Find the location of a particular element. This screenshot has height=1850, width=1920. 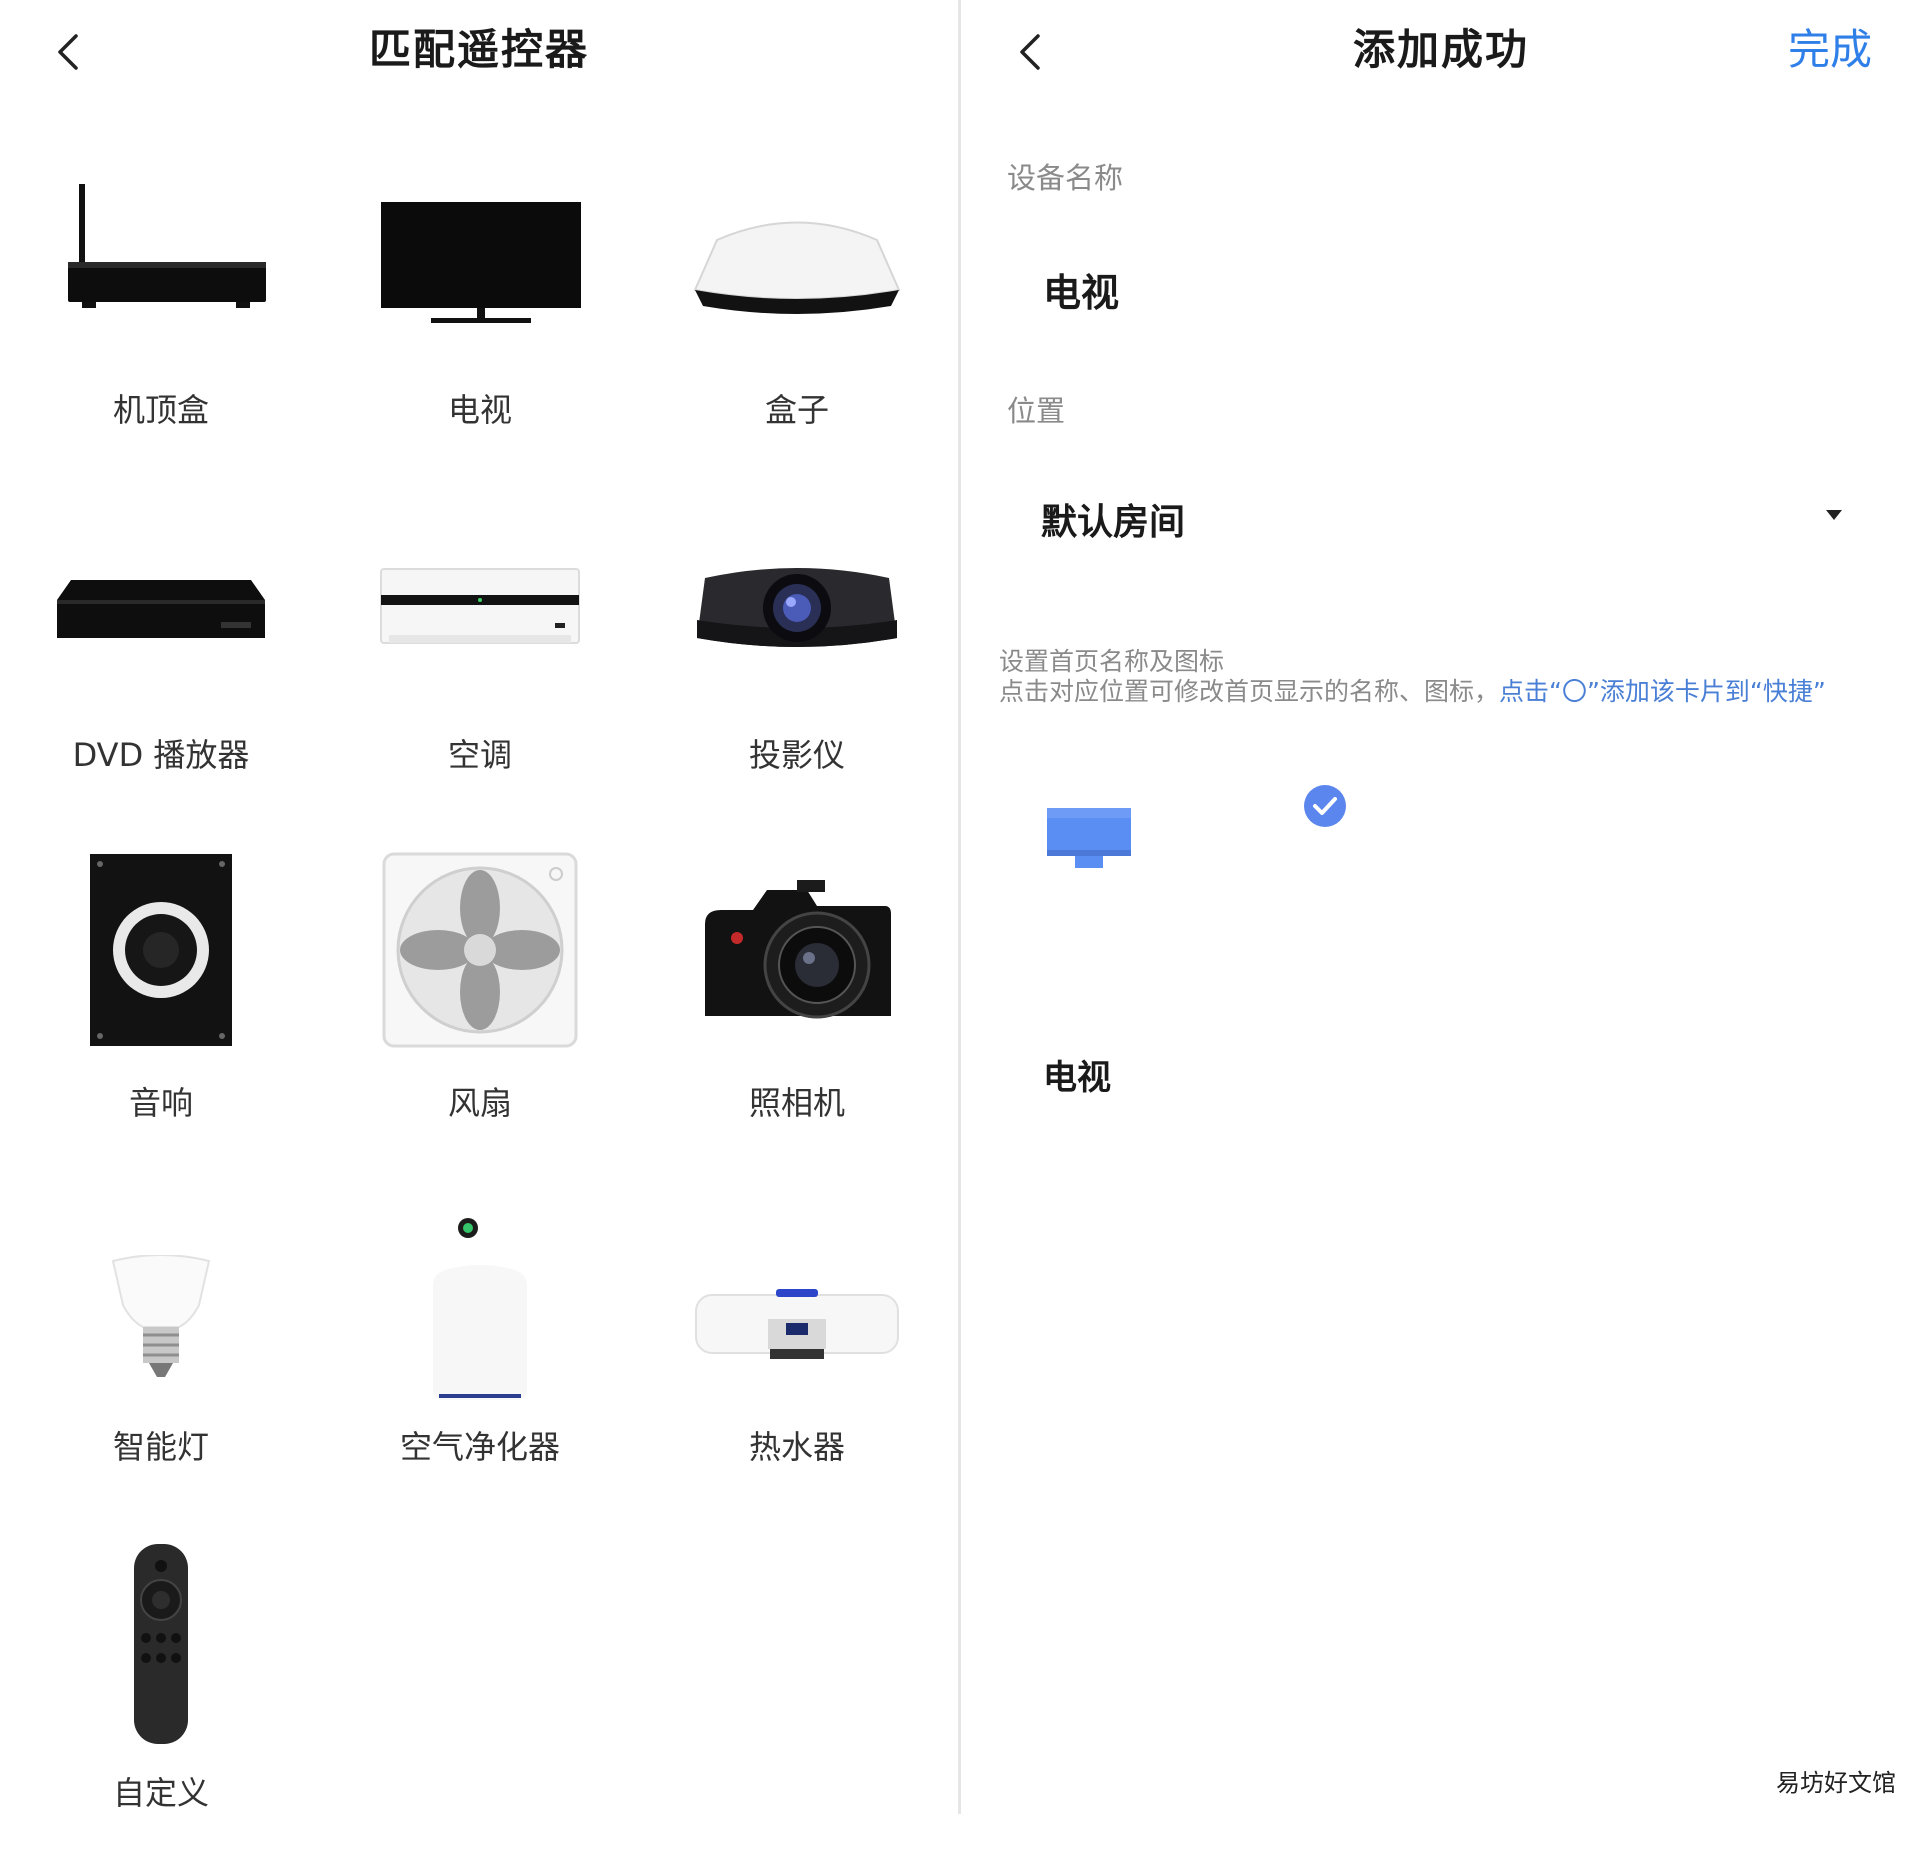

device-label: 投影仪 is located at coordinates (796, 755).